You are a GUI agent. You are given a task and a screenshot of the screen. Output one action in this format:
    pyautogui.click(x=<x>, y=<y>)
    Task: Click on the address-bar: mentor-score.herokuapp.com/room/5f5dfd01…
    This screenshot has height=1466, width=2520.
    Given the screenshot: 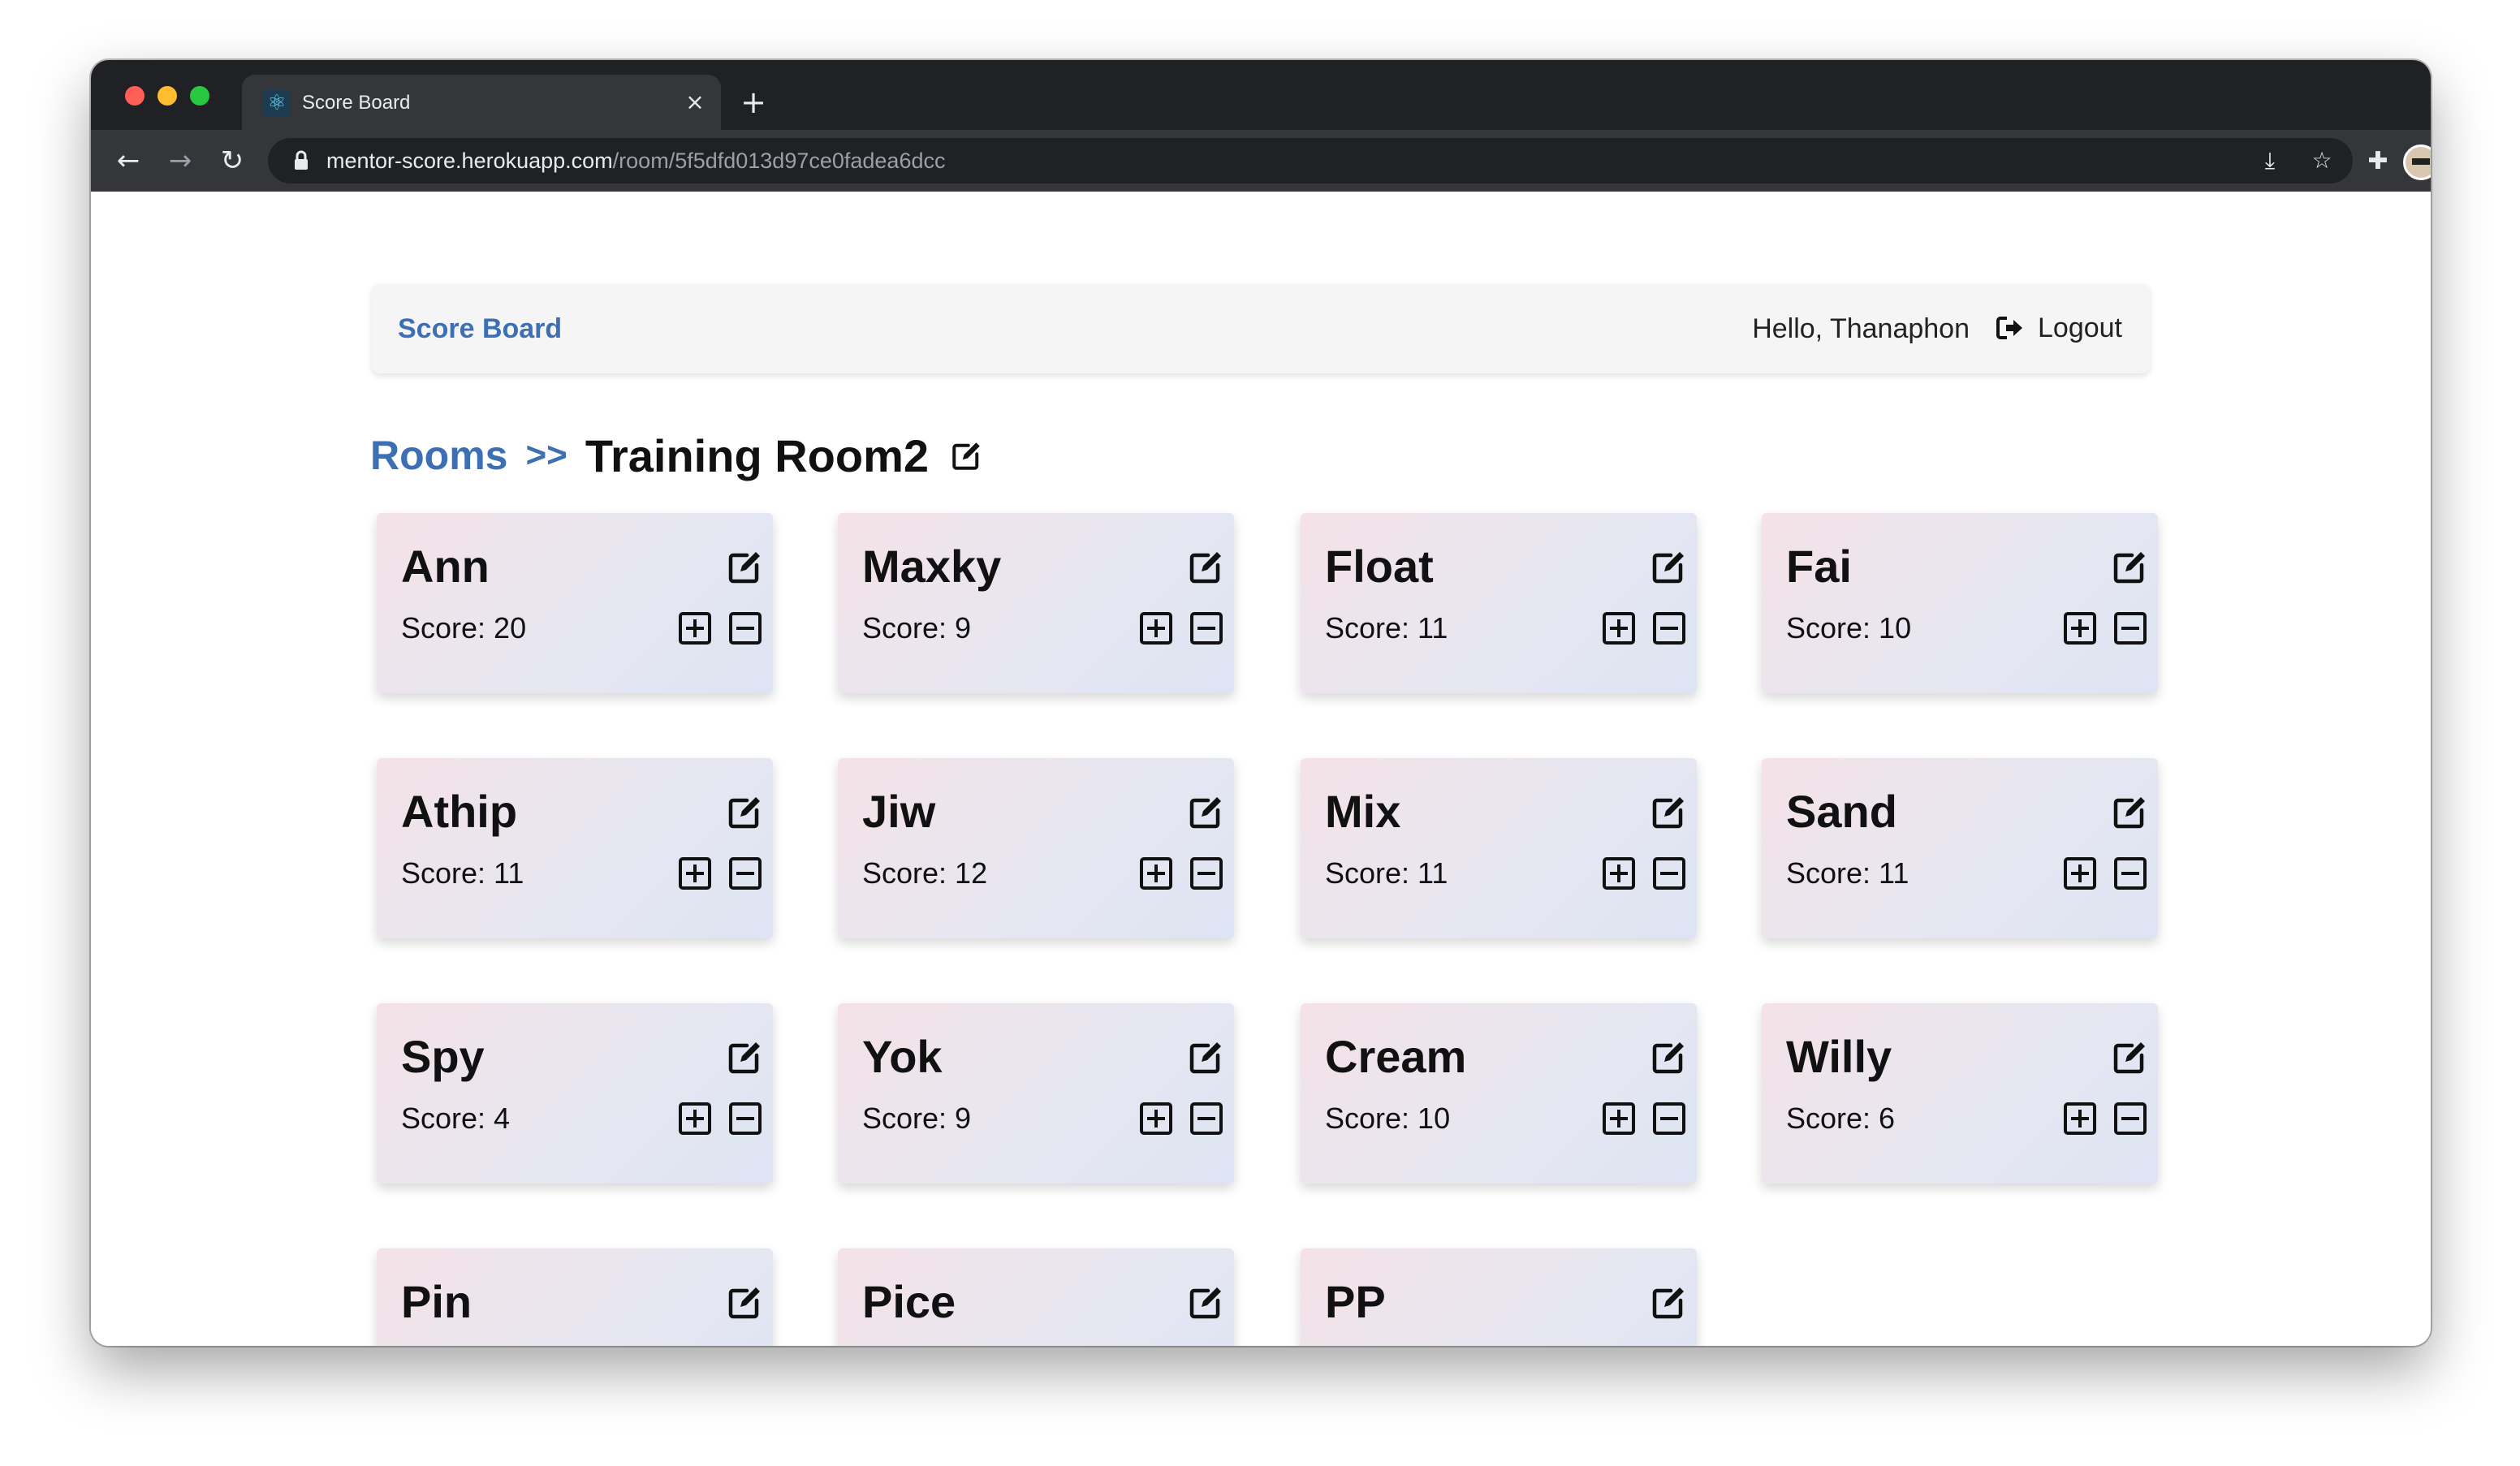 What is the action you would take?
    pyautogui.click(x=1310, y=160)
    